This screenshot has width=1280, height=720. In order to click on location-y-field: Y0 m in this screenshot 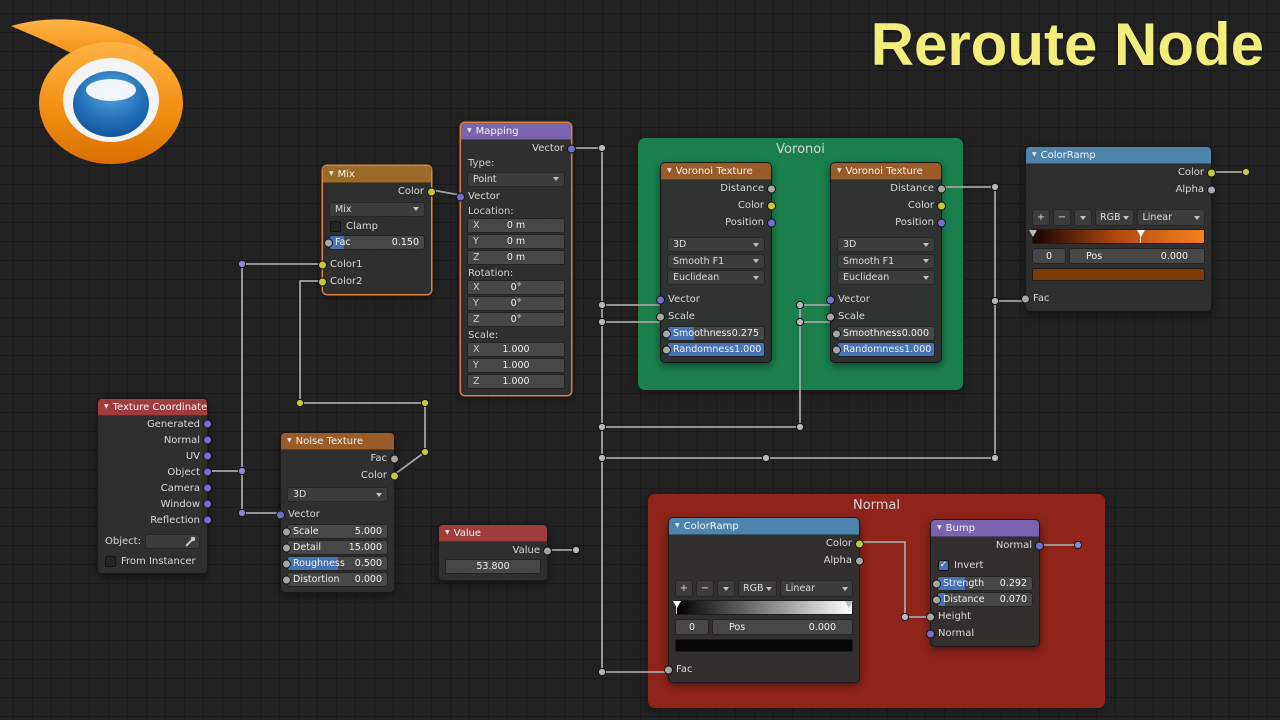, I will do `click(516, 241)`.